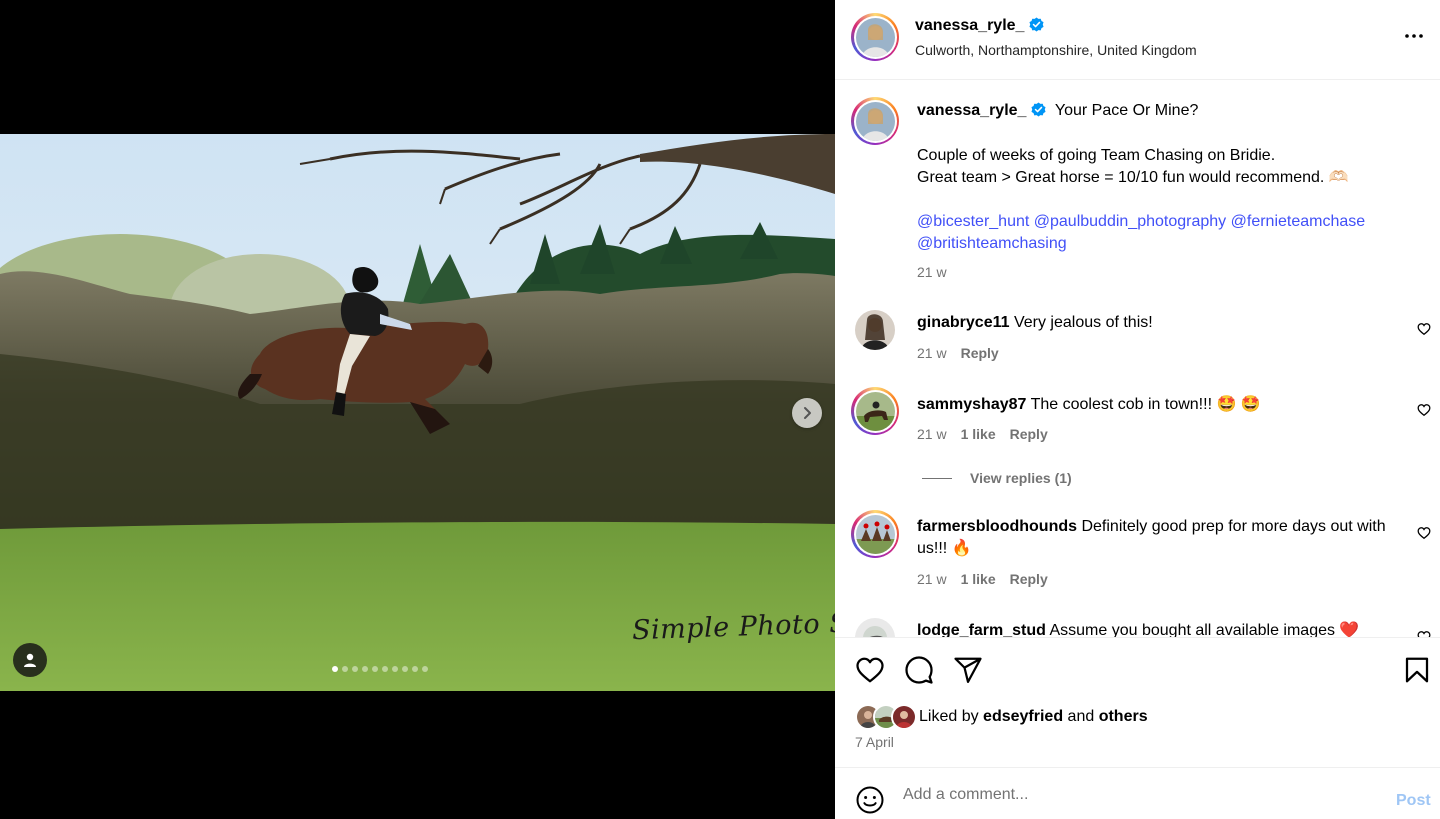  I want to click on likes-joiner: and, so click(1081, 716).